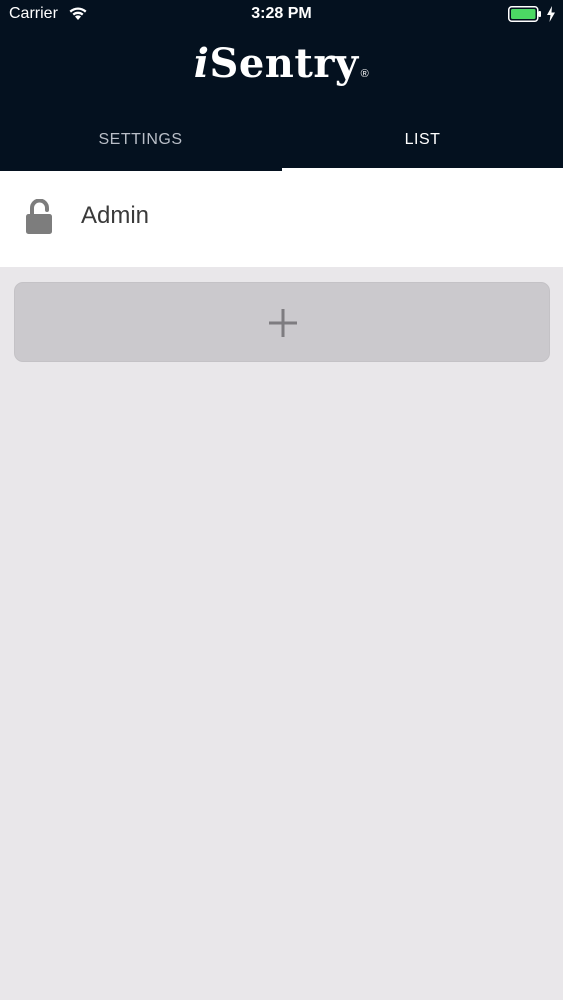 This screenshot has height=1000, width=563. Describe the element at coordinates (115, 215) in the screenshot. I see `list-item-label: Admin` at that location.